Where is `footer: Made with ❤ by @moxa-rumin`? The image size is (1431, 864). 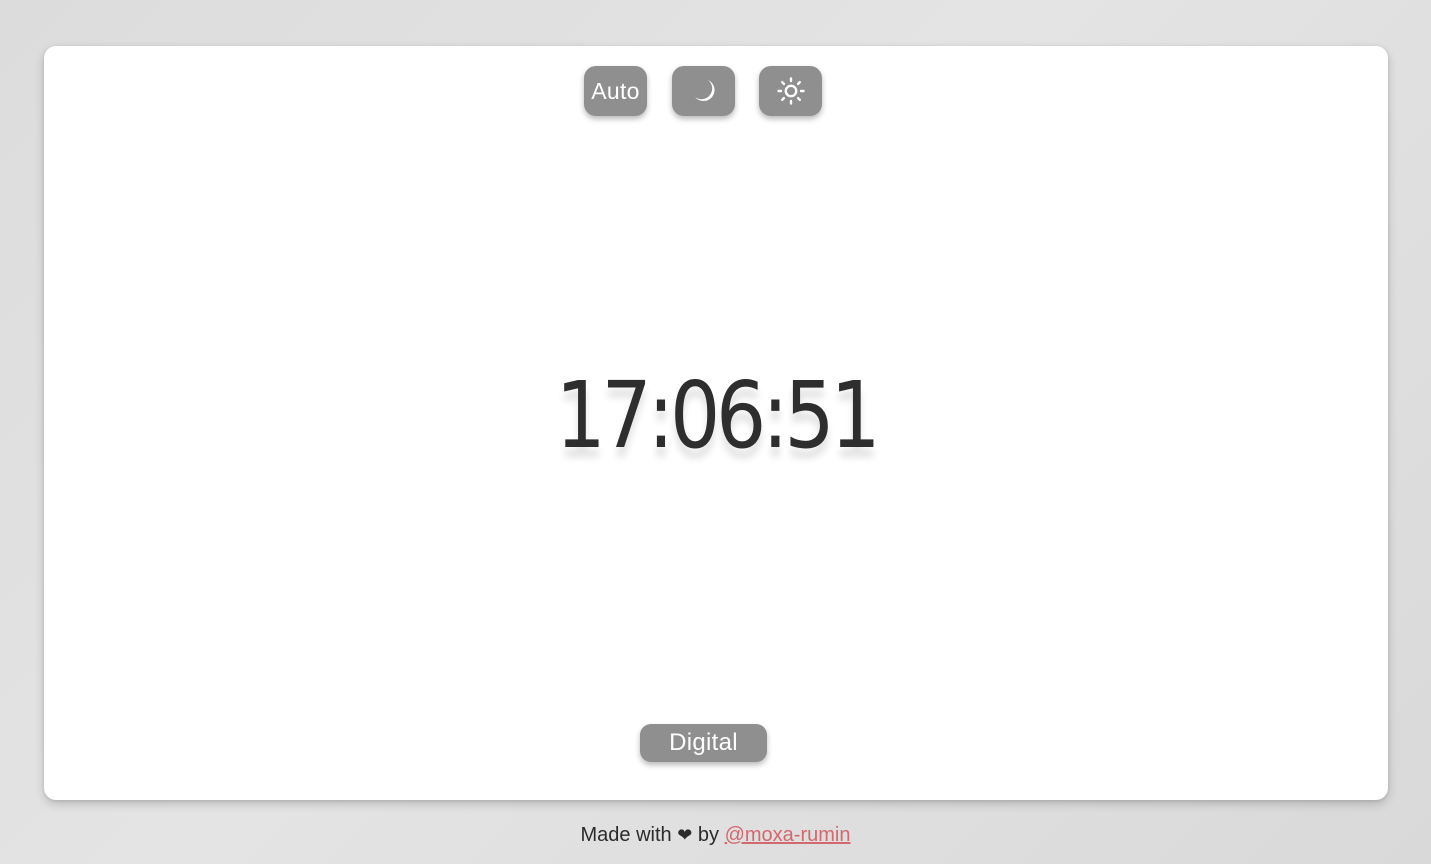
footer: Made with ❤ by @moxa-rumin is located at coordinates (715, 835).